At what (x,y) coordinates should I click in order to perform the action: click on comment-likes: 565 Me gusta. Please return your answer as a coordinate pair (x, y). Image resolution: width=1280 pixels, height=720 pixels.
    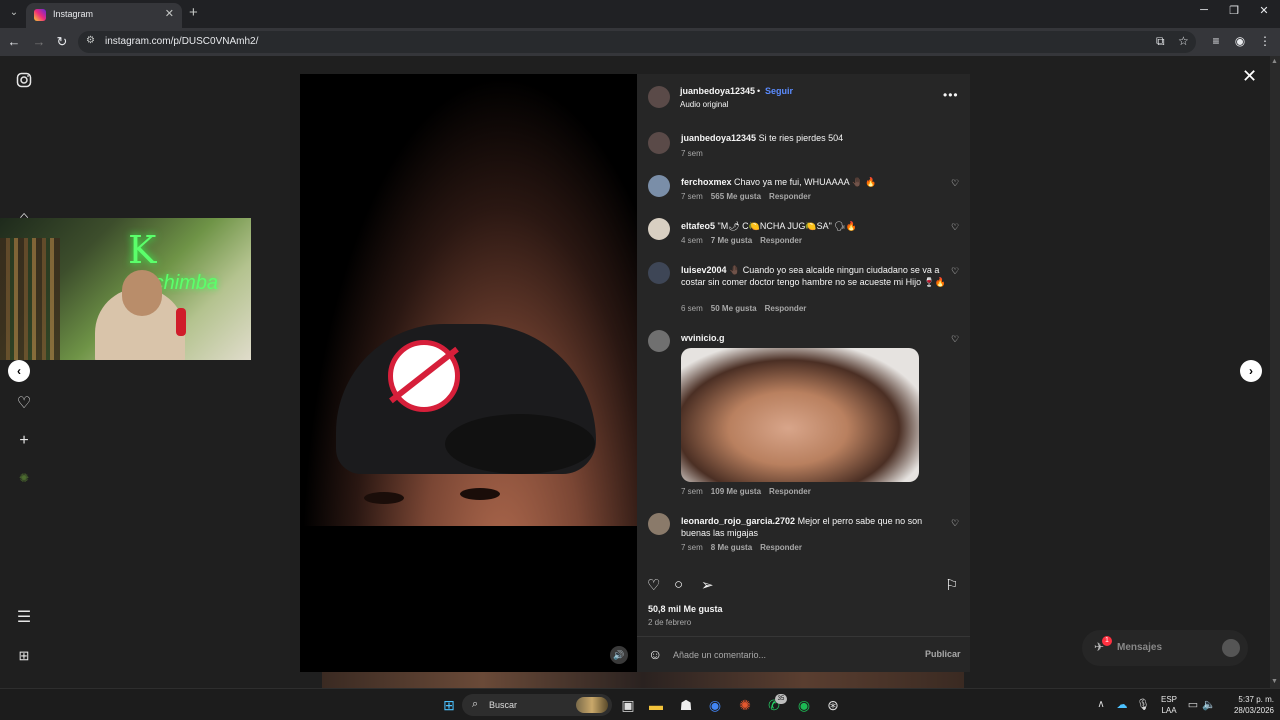
    Looking at the image, I should click on (736, 196).